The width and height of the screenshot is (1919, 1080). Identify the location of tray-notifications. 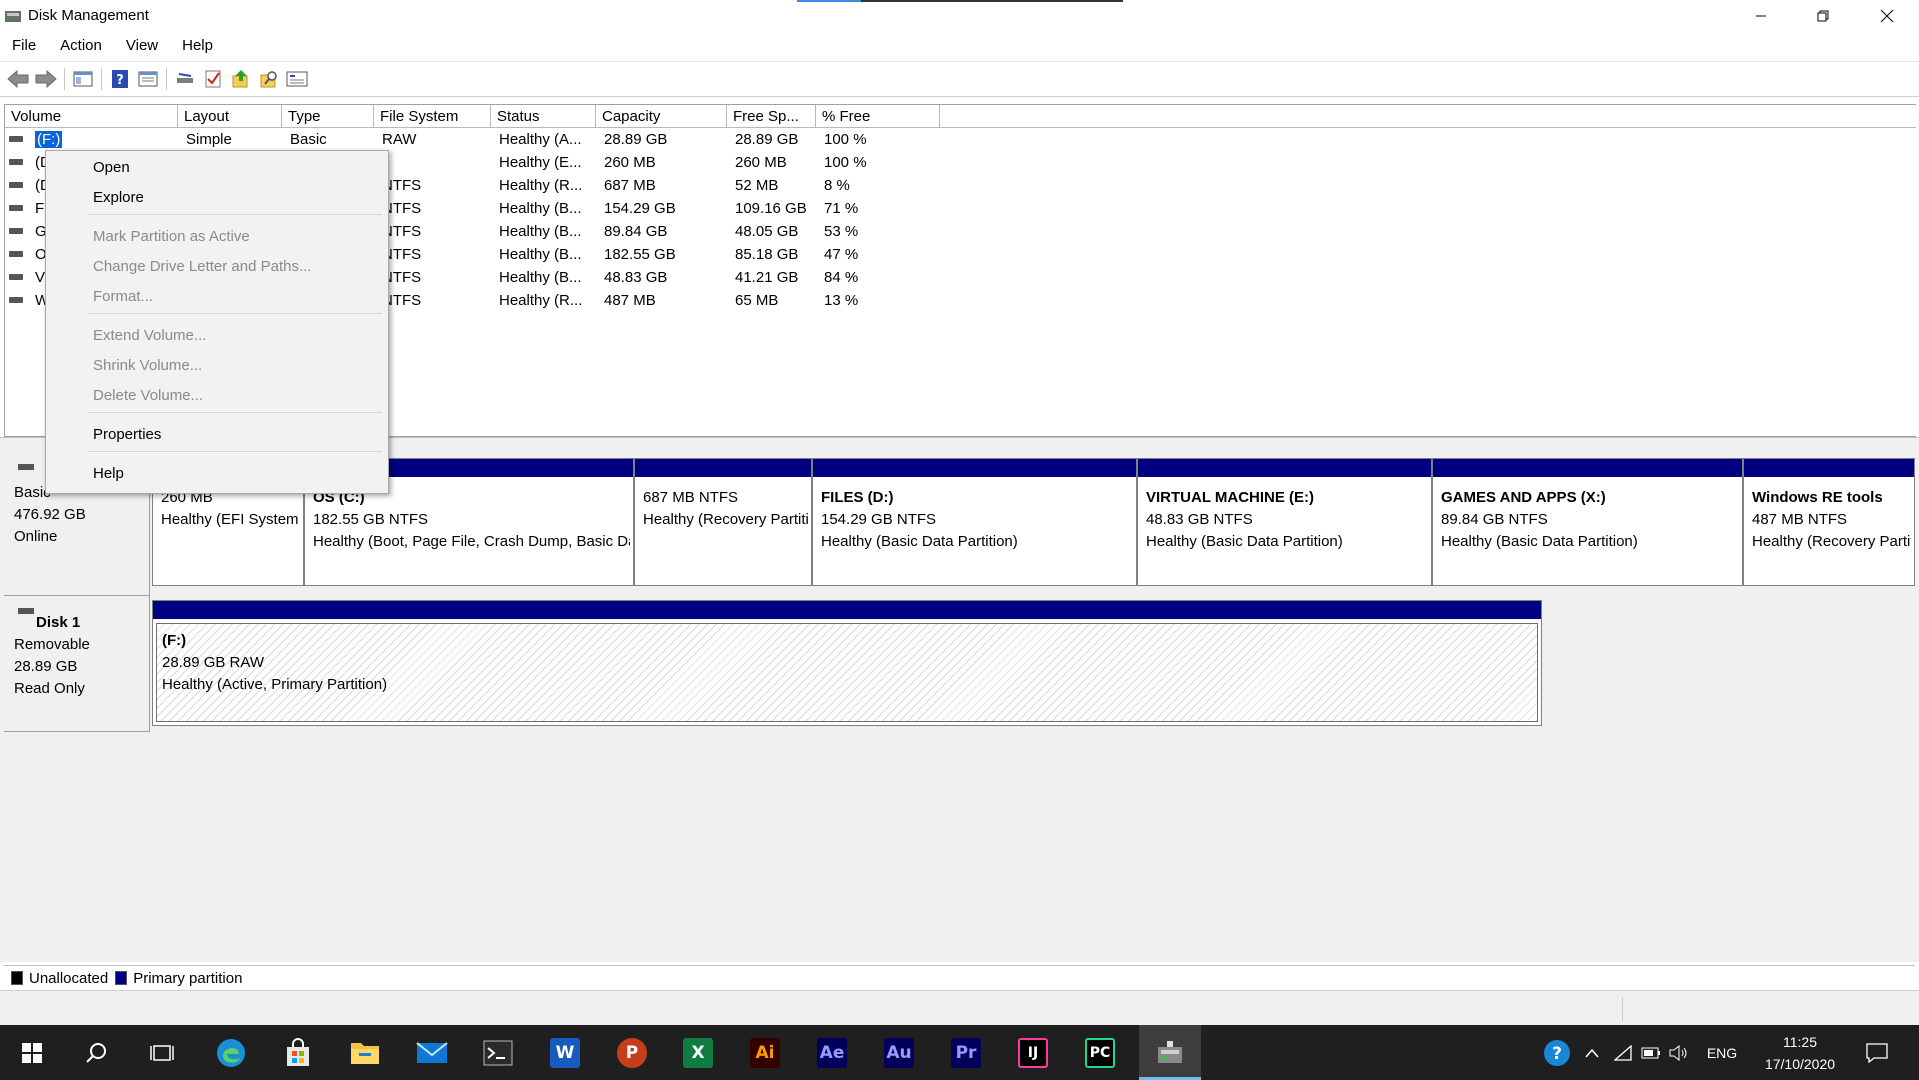
(1877, 1052).